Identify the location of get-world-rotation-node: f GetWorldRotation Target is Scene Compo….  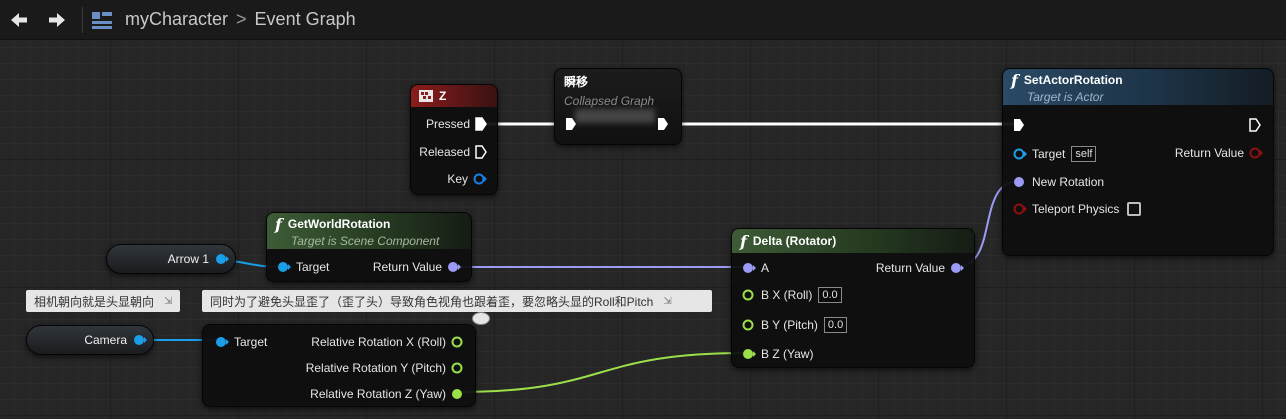
(369, 247).